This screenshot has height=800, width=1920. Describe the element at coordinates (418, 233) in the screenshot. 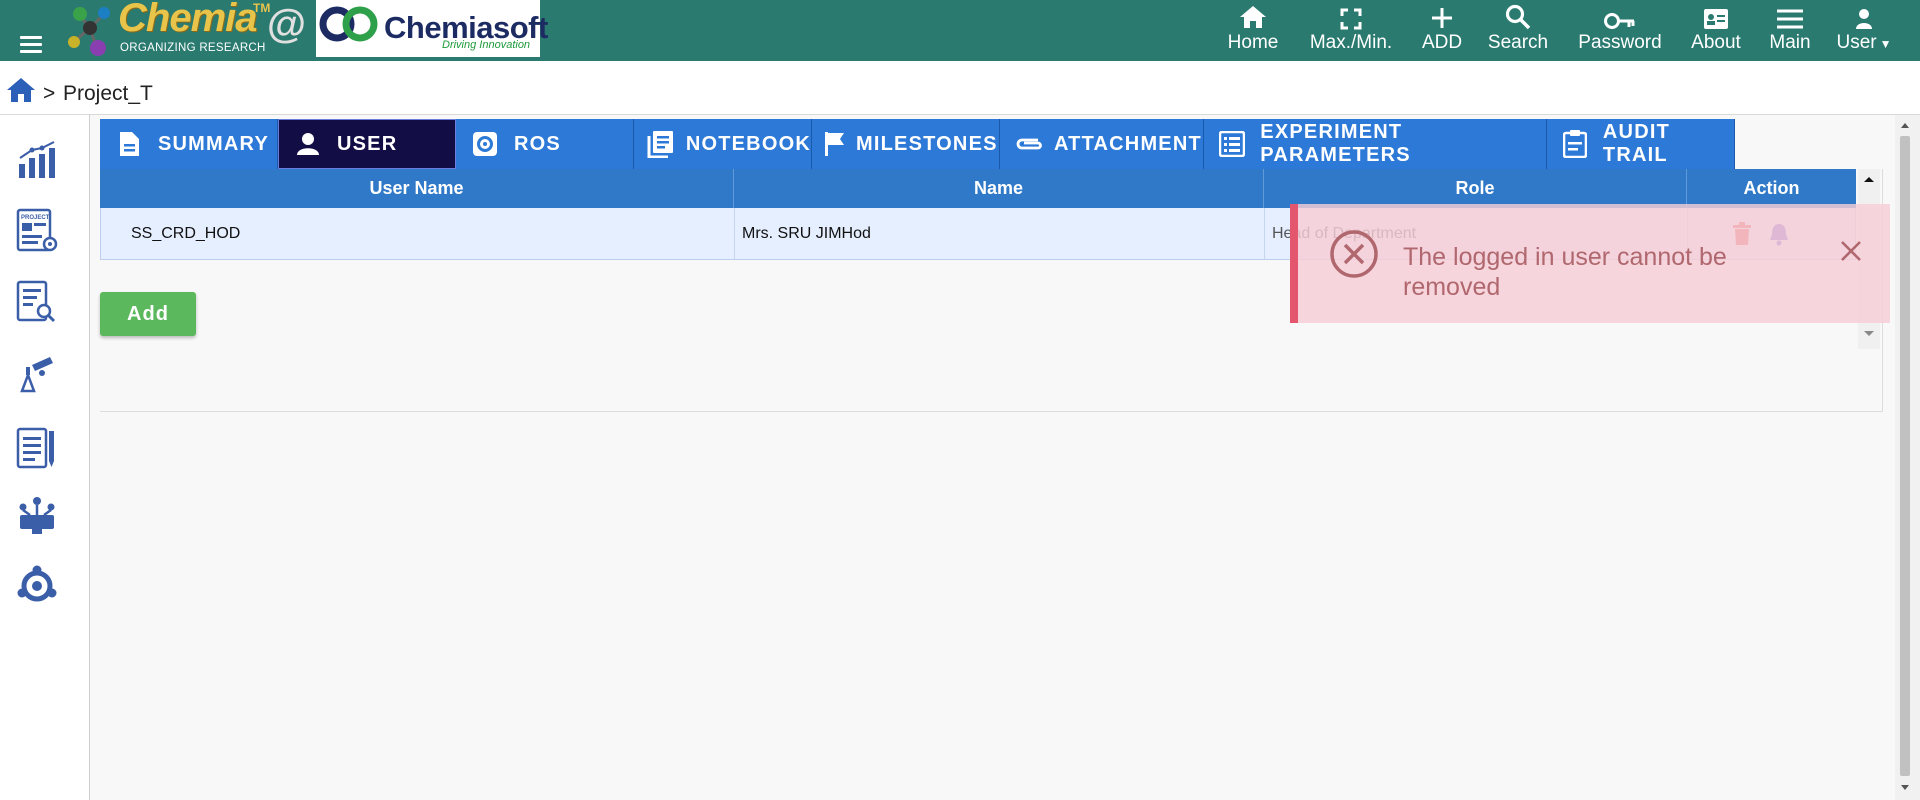

I see `cell-user-name: SS_CRD_HOD` at that location.